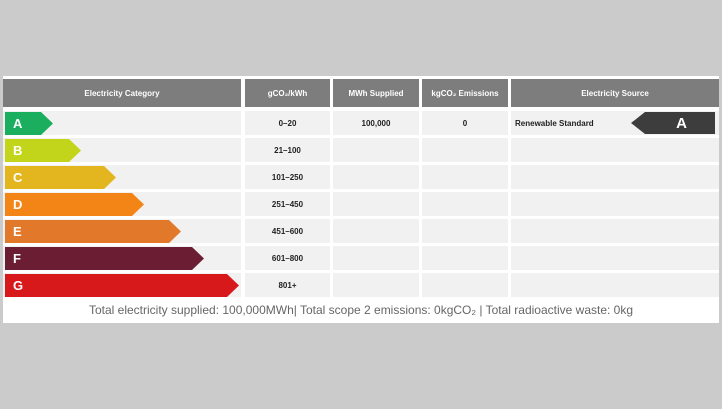 This screenshot has width=722, height=409. Describe the element at coordinates (287, 123) in the screenshot. I see `range-cell: 0–20` at that location.